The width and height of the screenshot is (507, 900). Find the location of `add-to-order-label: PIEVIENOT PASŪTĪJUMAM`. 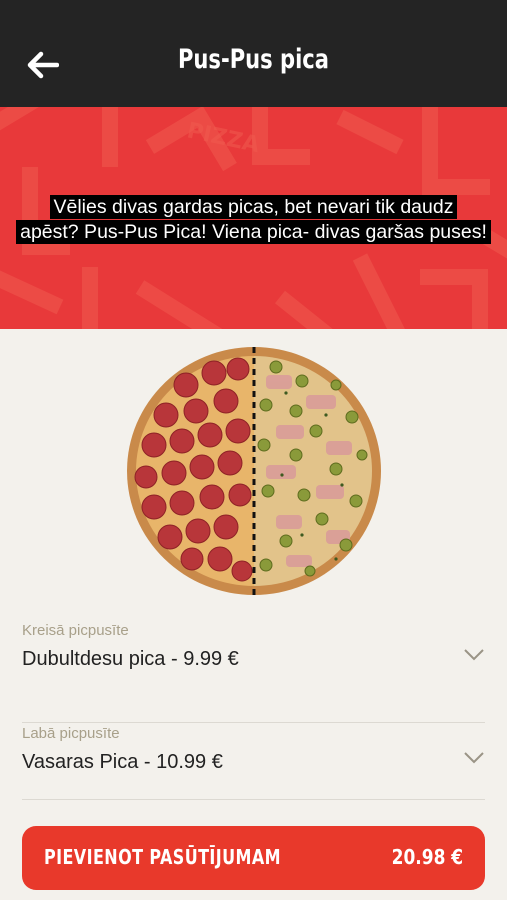

add-to-order-label: PIEVIENOT PASŪTĪJUMAM is located at coordinates (162, 857).